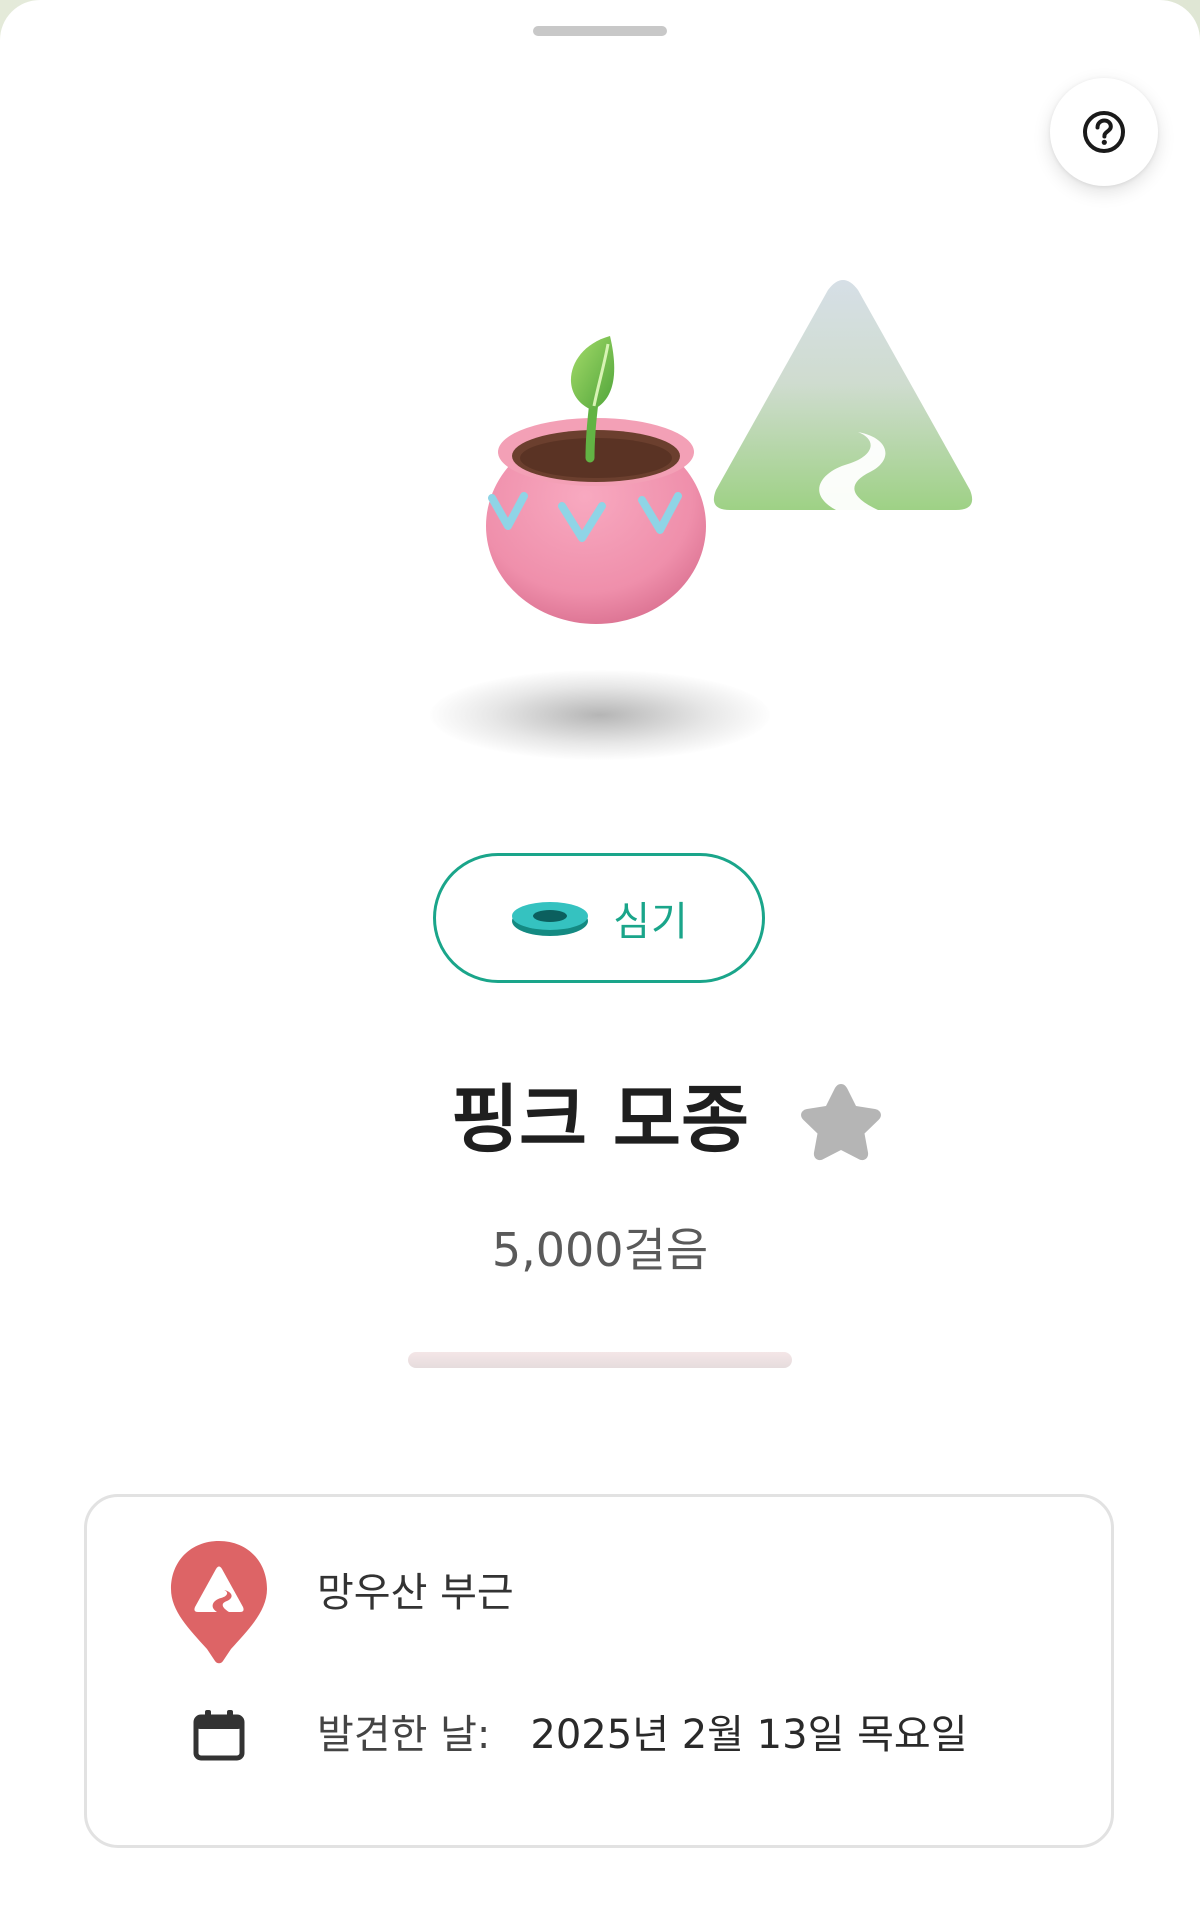 The image size is (1200, 1925). What do you see at coordinates (550, 919) in the screenshot?
I see `planting-ring-icon` at bounding box center [550, 919].